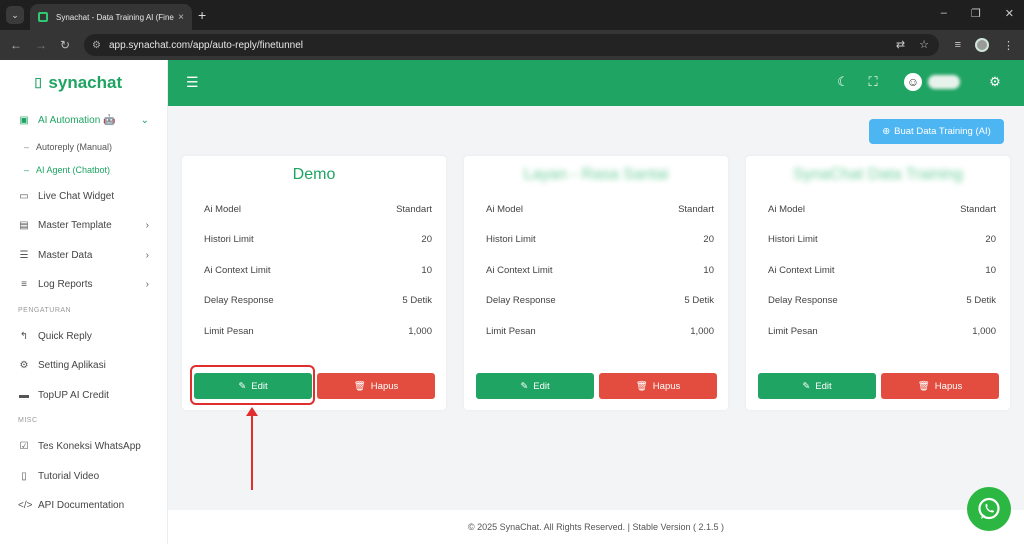 Image resolution: width=1024 pixels, height=544 pixels. I want to click on sidebar-item-tes-koneksi: ☑ Tes Koneksi WhatsApp, so click(83, 447).